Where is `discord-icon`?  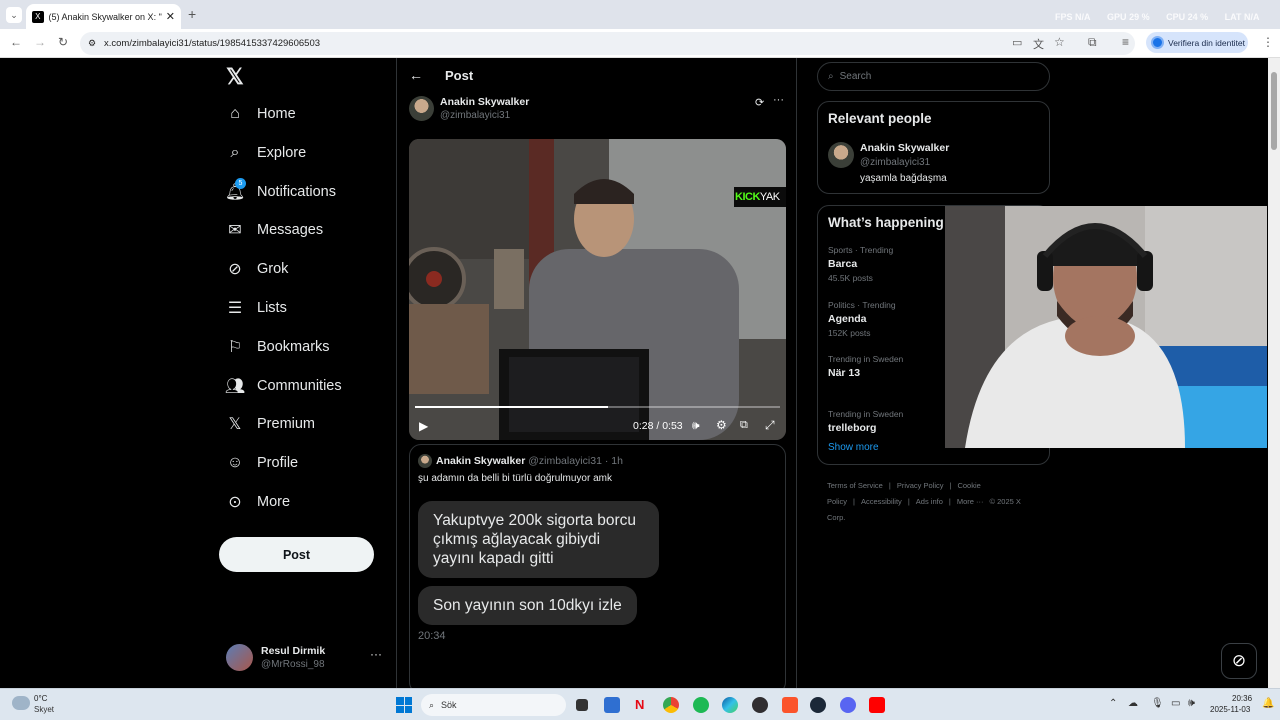 discord-icon is located at coordinates (848, 705).